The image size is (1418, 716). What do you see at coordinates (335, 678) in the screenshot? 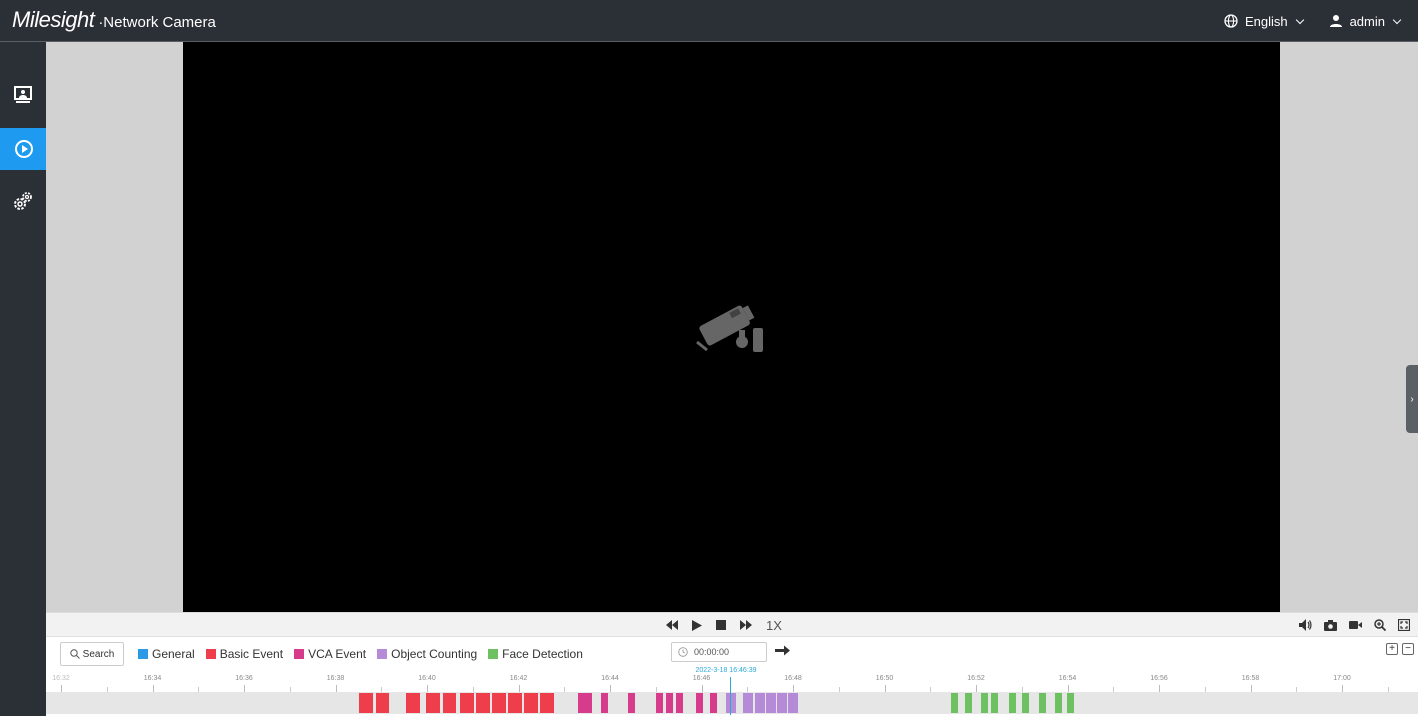
I see `tick-label: 16:38` at bounding box center [335, 678].